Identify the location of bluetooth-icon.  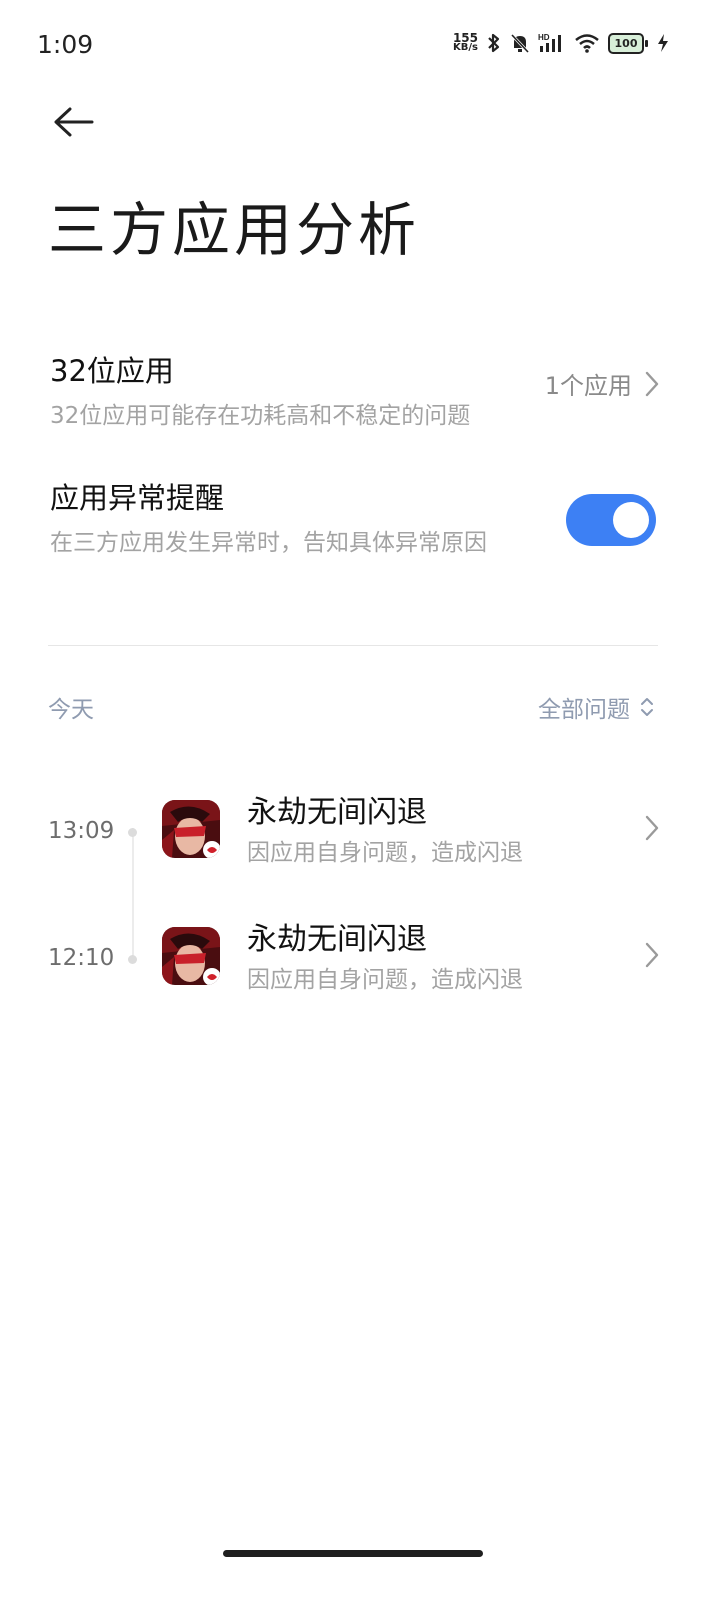
(494, 43).